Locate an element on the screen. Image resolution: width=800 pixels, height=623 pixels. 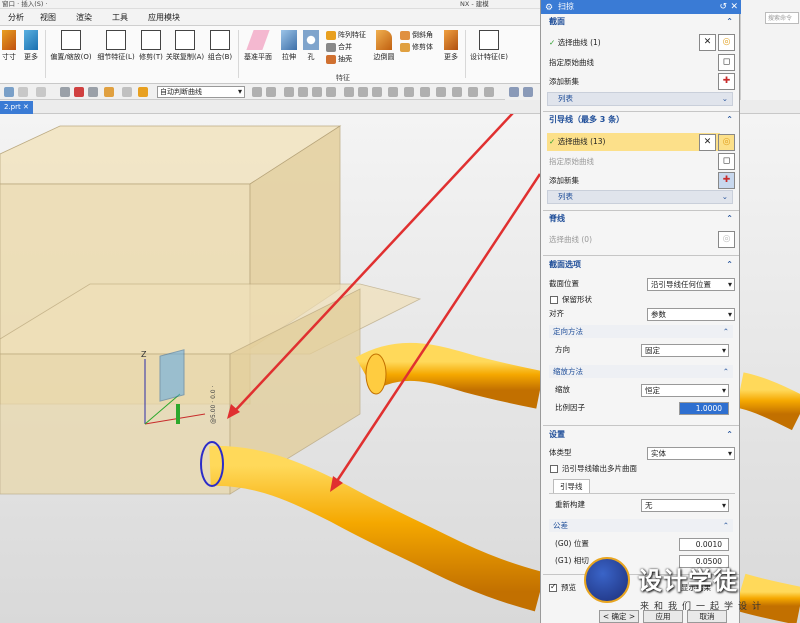
guide-specify-origin: 指定原始曲线 is located at coordinates (571, 162).